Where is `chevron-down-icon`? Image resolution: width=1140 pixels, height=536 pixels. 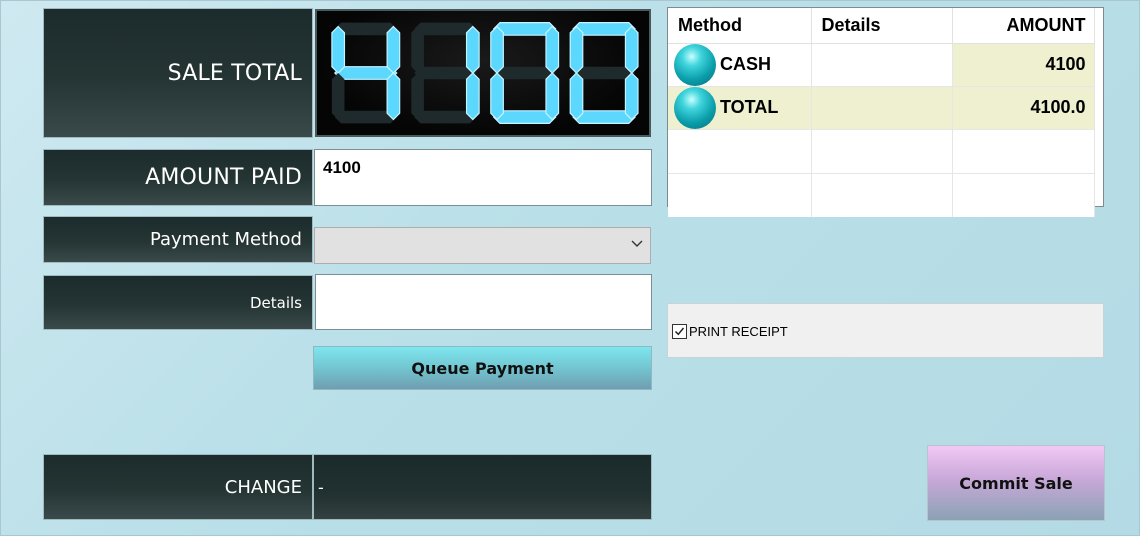 chevron-down-icon is located at coordinates (637, 243).